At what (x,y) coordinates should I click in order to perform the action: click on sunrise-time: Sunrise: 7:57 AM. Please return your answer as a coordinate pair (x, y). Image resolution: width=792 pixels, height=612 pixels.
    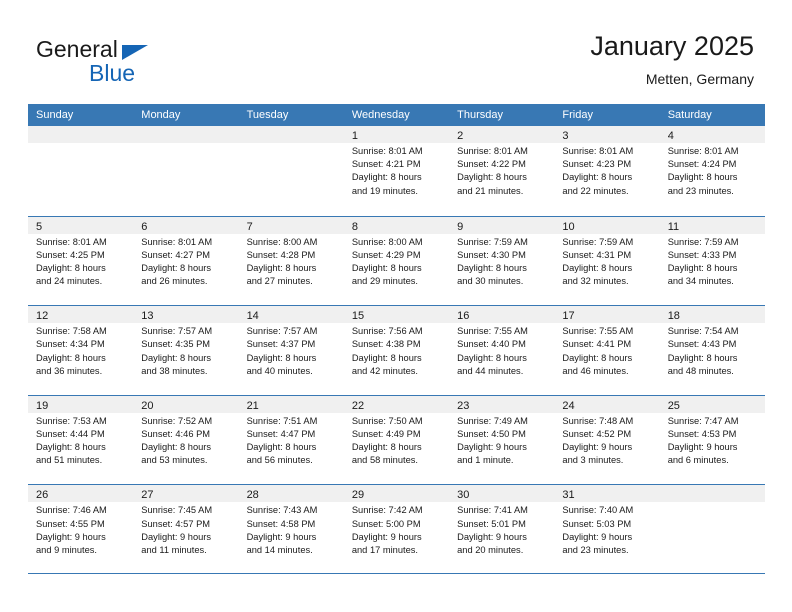
    Looking at the image, I should click on (177, 331).